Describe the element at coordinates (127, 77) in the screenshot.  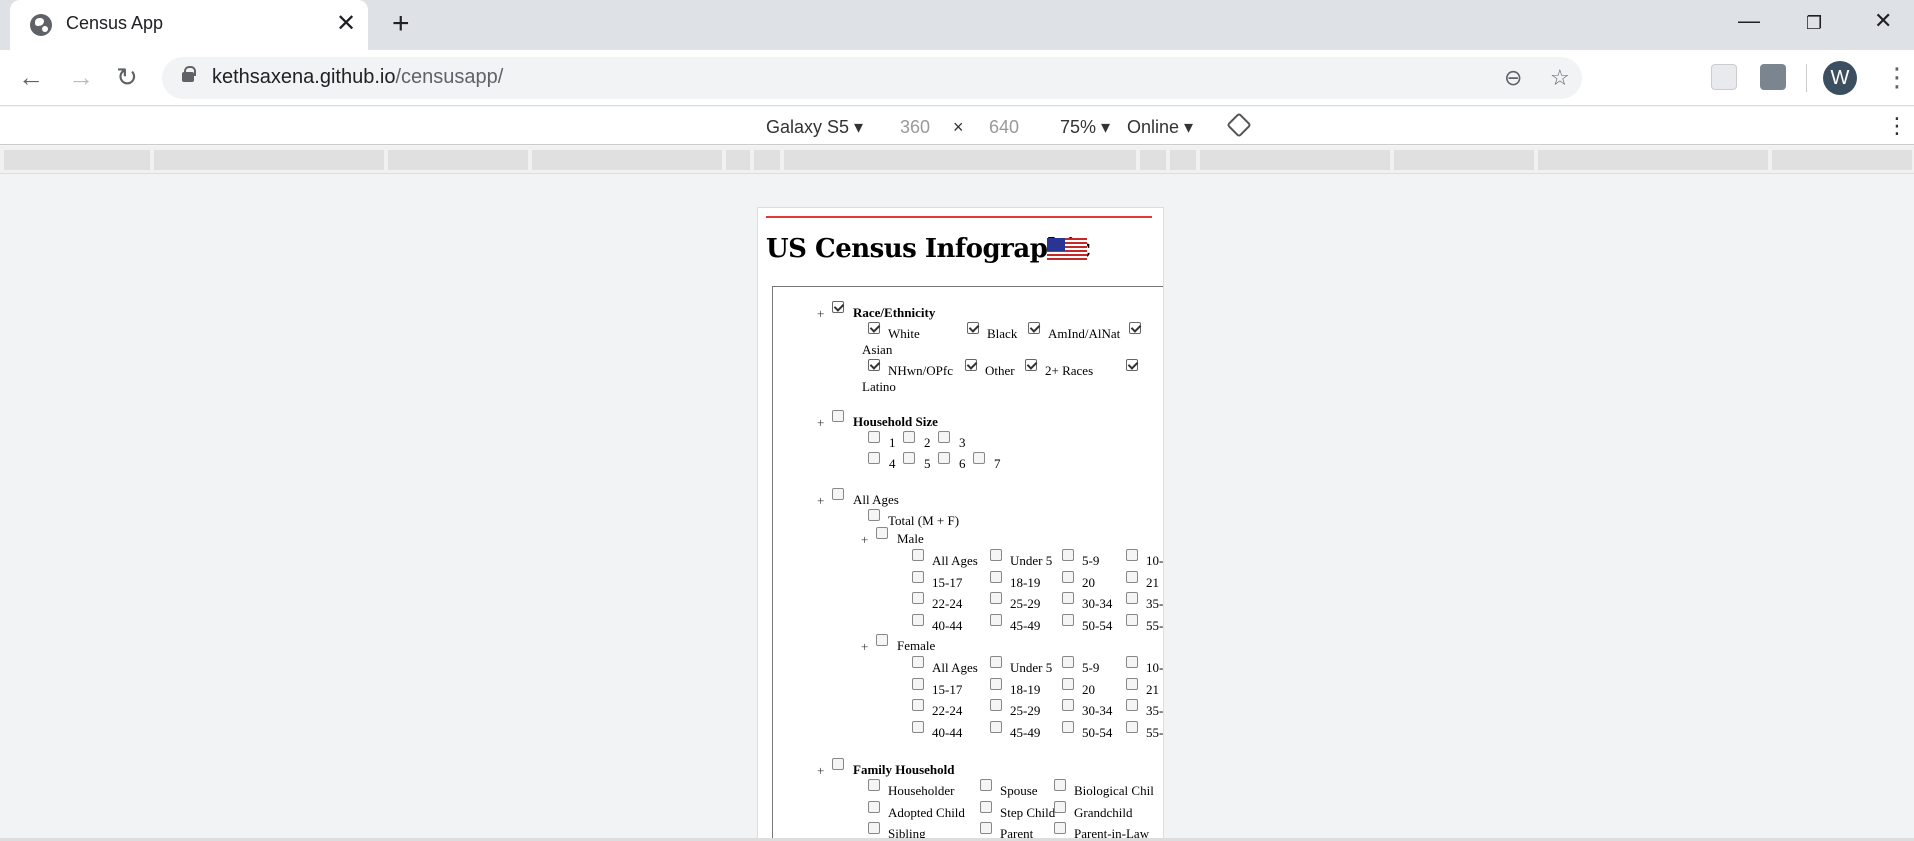
I see `reload-icon: ↻` at that location.